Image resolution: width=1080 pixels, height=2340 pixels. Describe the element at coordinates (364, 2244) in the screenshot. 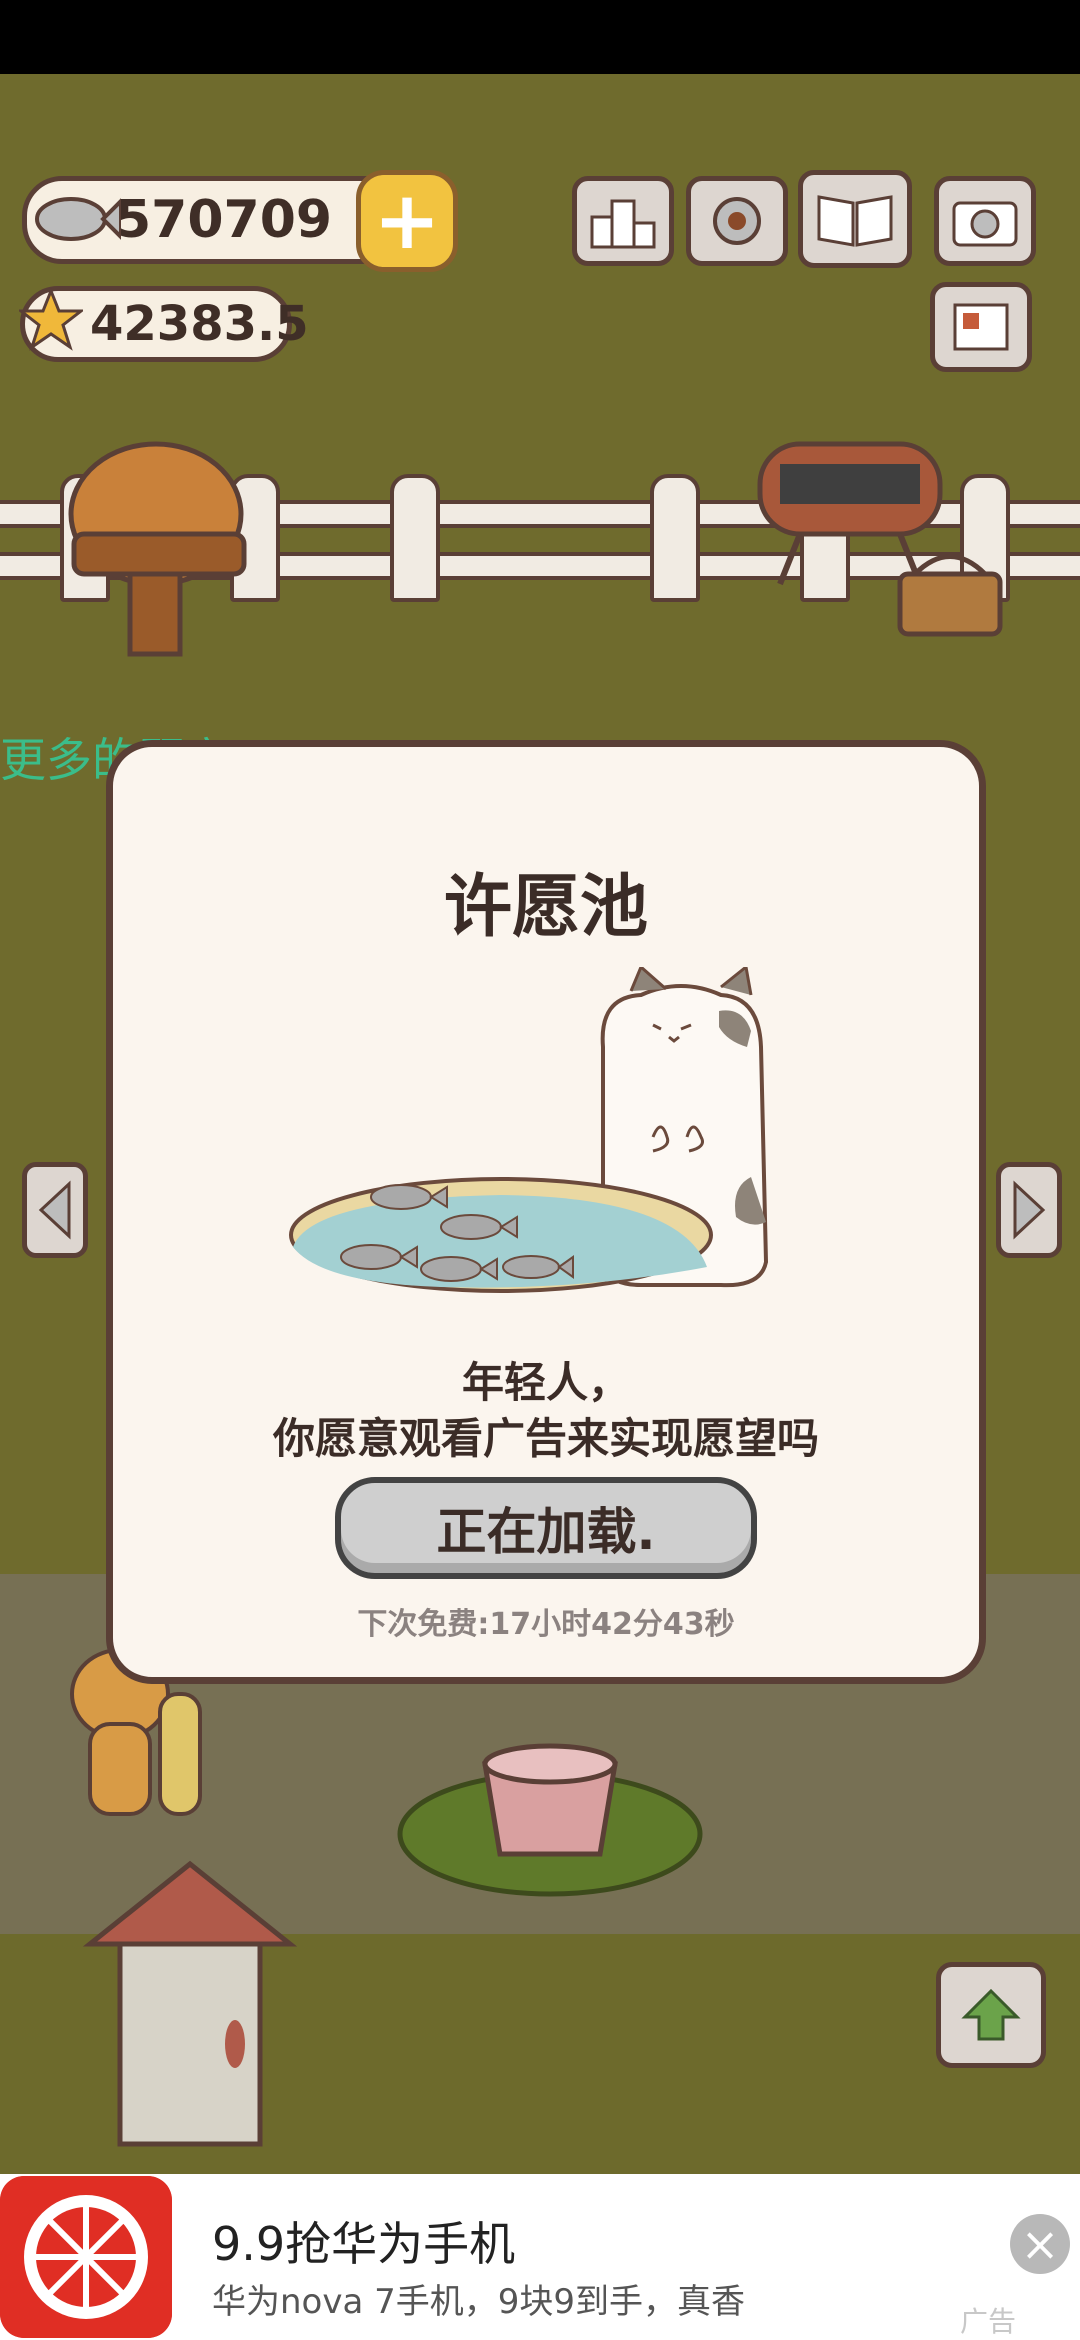

I see `ad-title: 9.9抢华为手机` at that location.